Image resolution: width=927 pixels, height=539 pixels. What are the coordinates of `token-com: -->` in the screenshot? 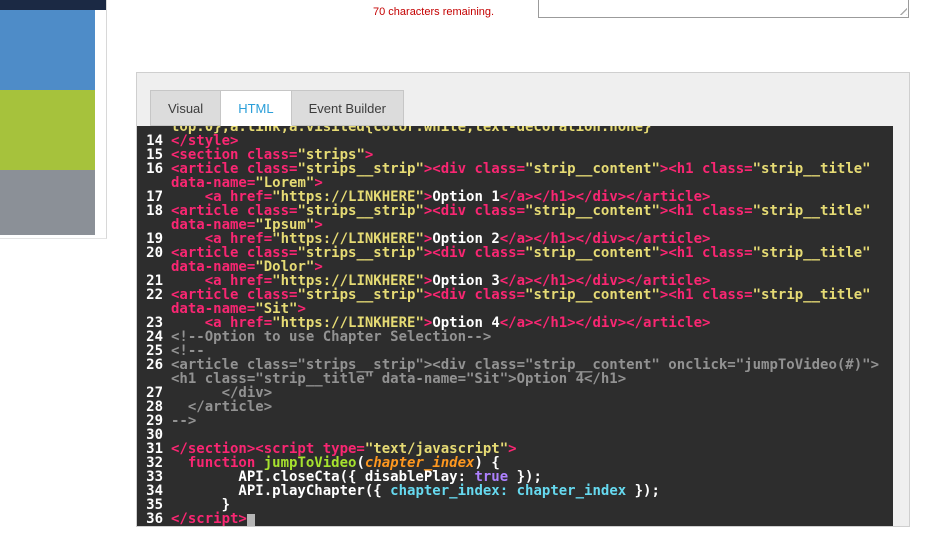 It's located at (184, 421).